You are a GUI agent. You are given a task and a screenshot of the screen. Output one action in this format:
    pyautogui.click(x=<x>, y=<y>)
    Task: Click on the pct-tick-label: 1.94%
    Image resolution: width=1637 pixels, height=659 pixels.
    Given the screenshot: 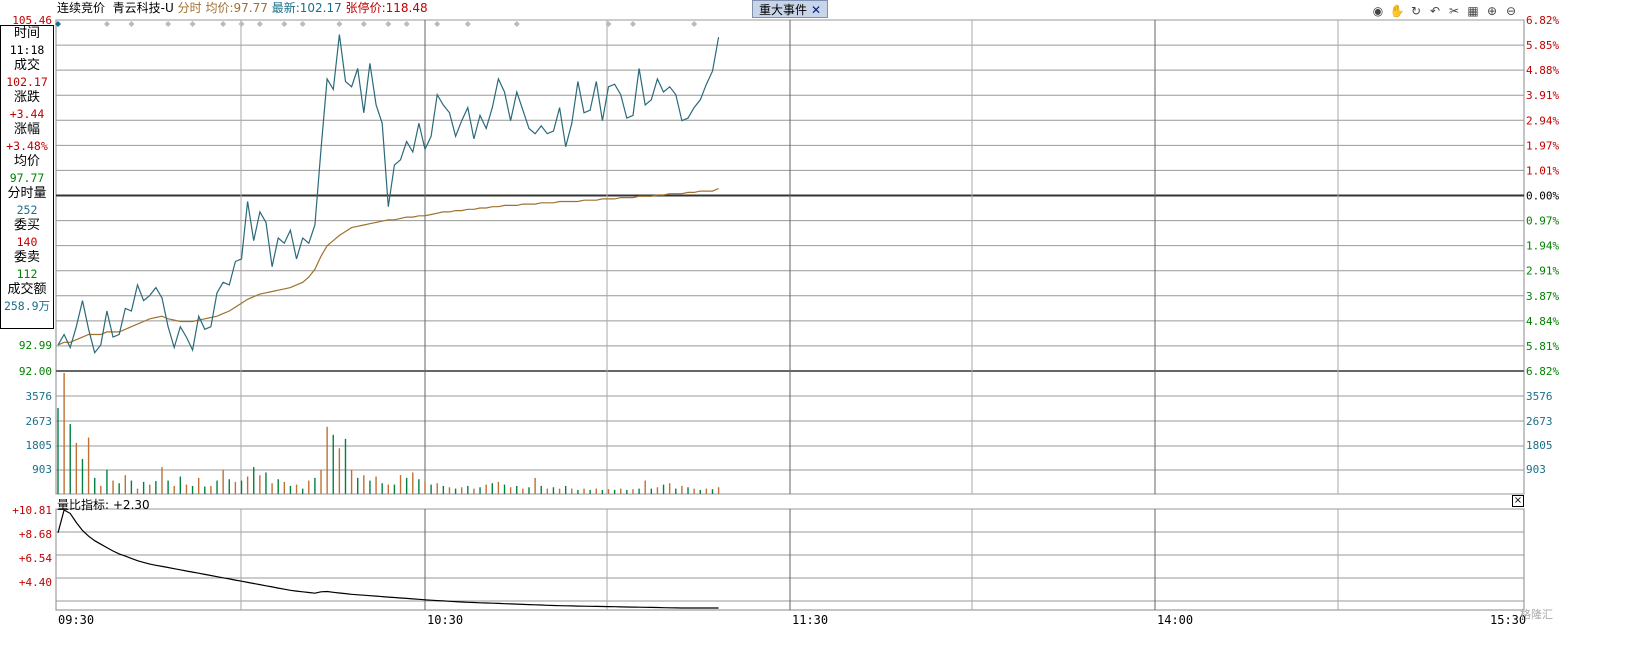 What is the action you would take?
    pyautogui.click(x=1542, y=246)
    